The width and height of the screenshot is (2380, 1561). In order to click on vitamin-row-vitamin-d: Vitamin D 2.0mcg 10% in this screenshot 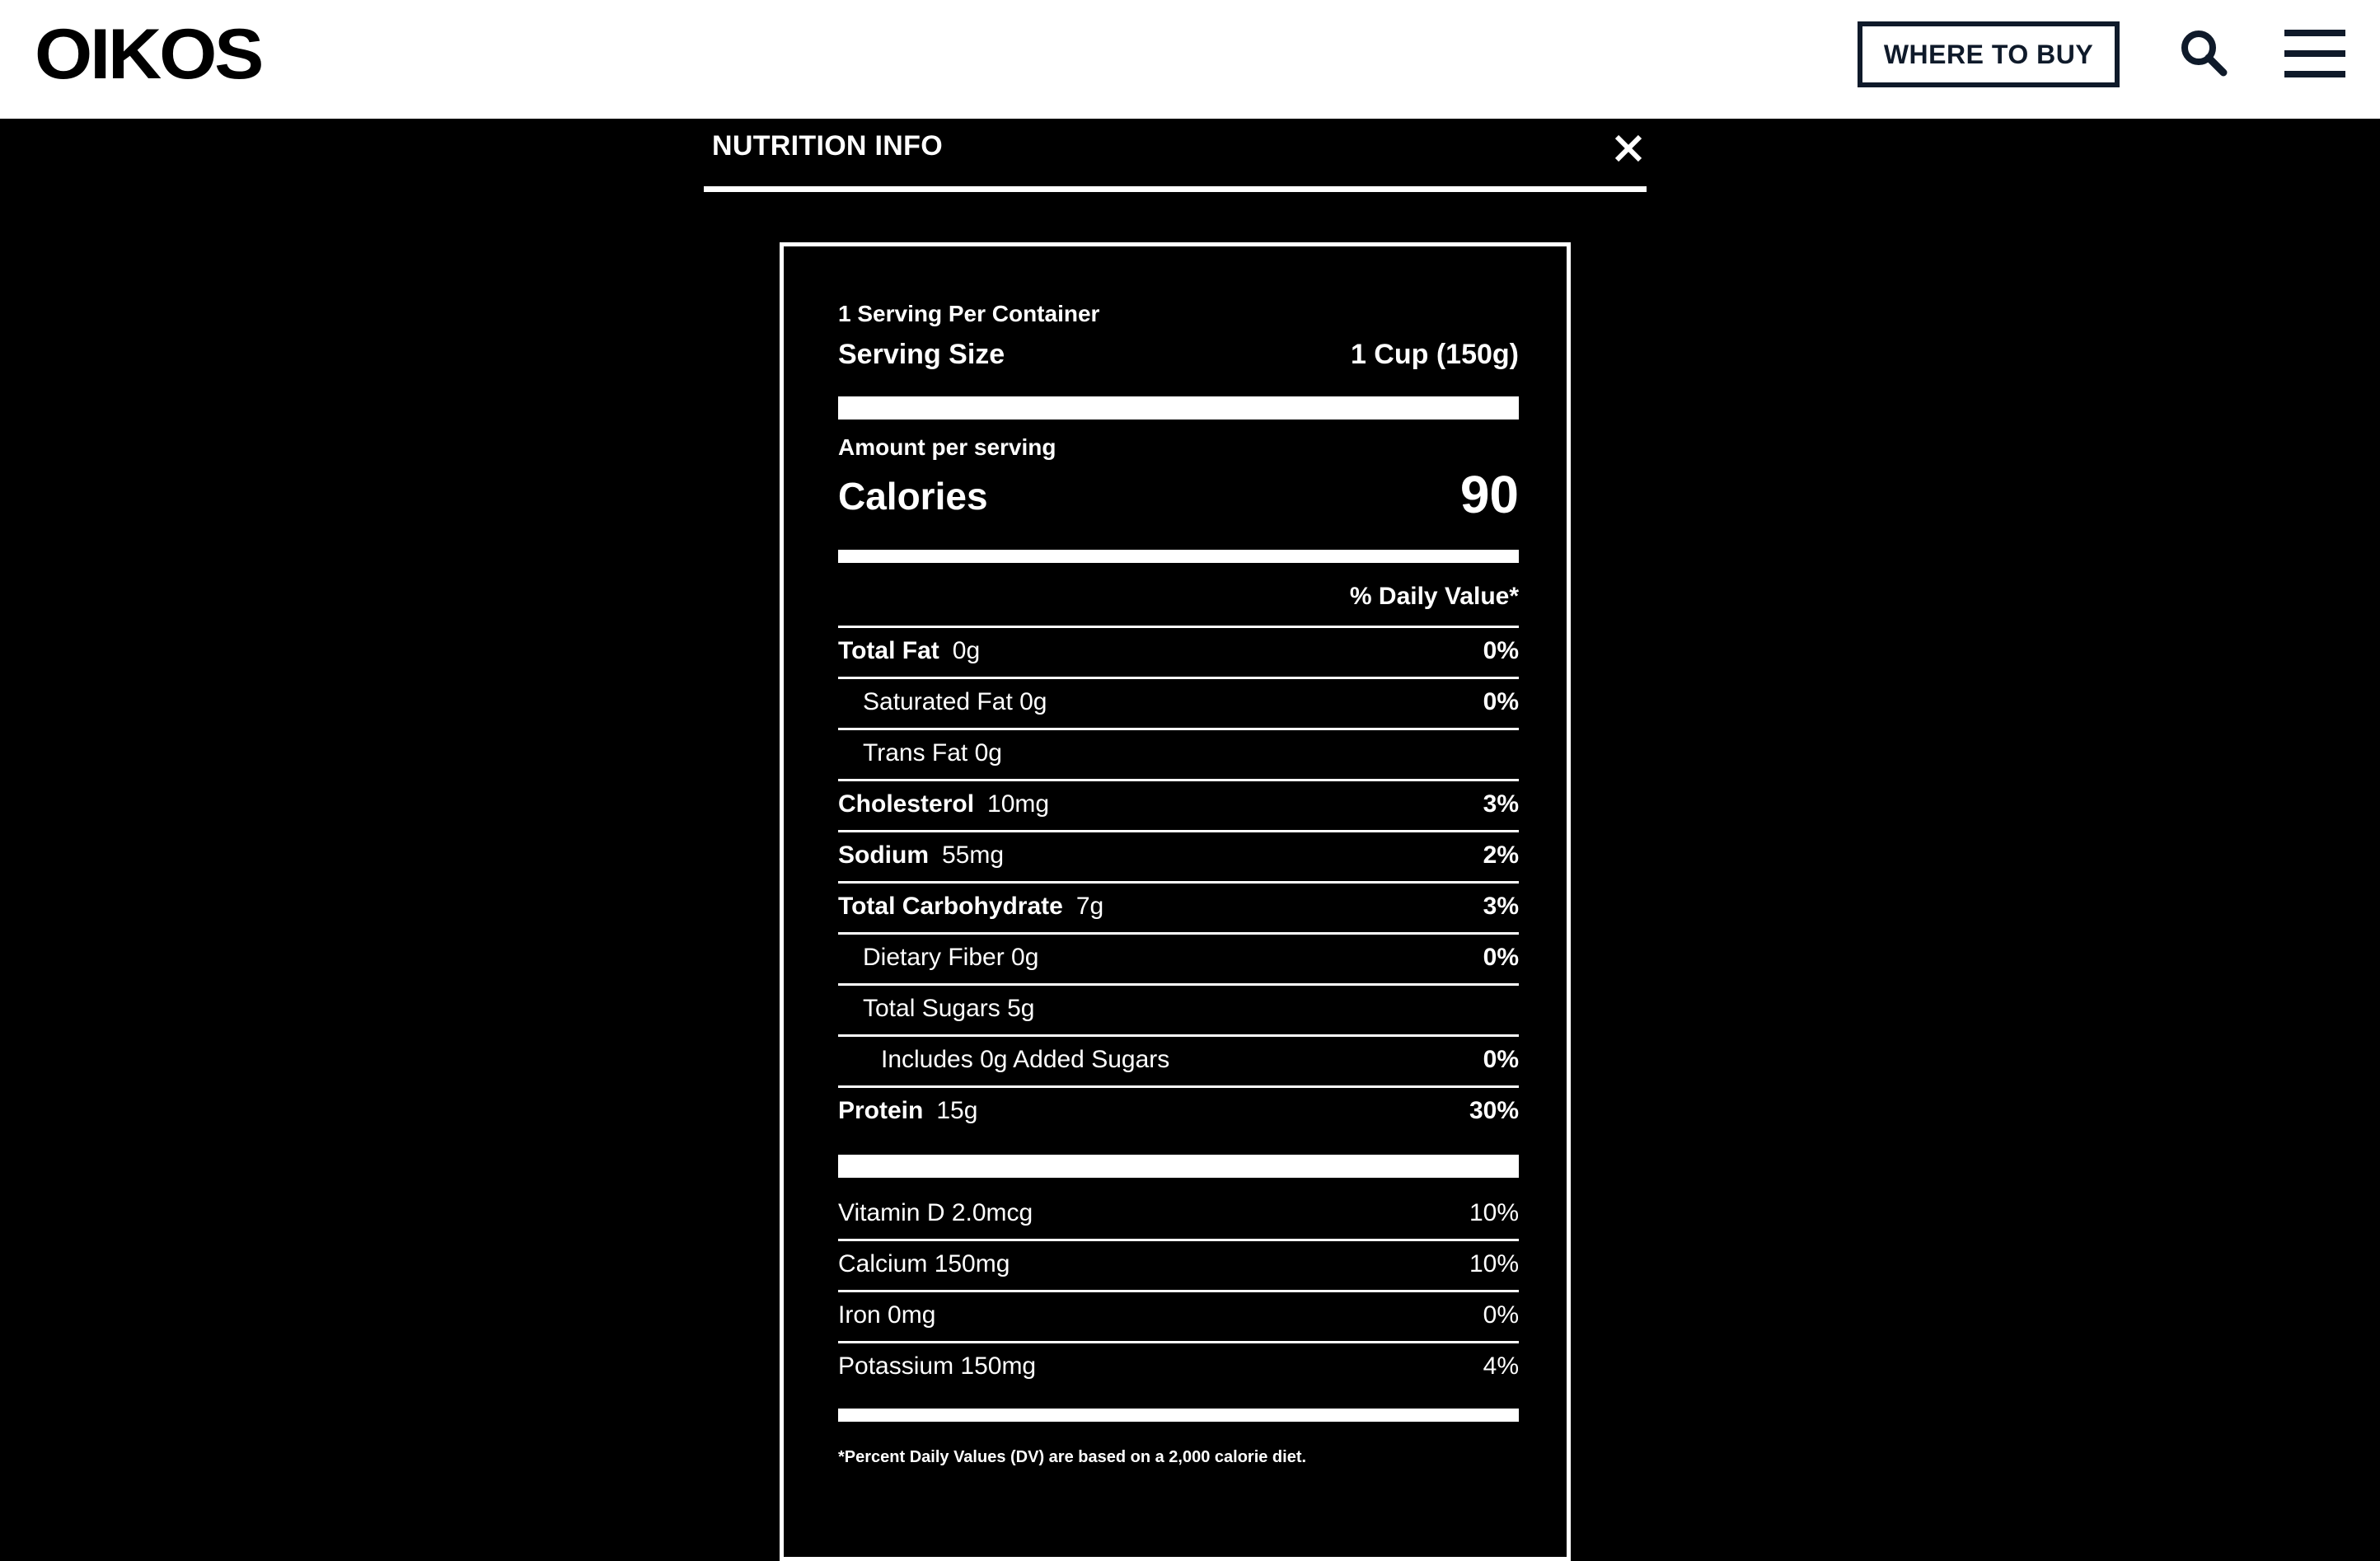, I will do `click(1178, 1214)`.